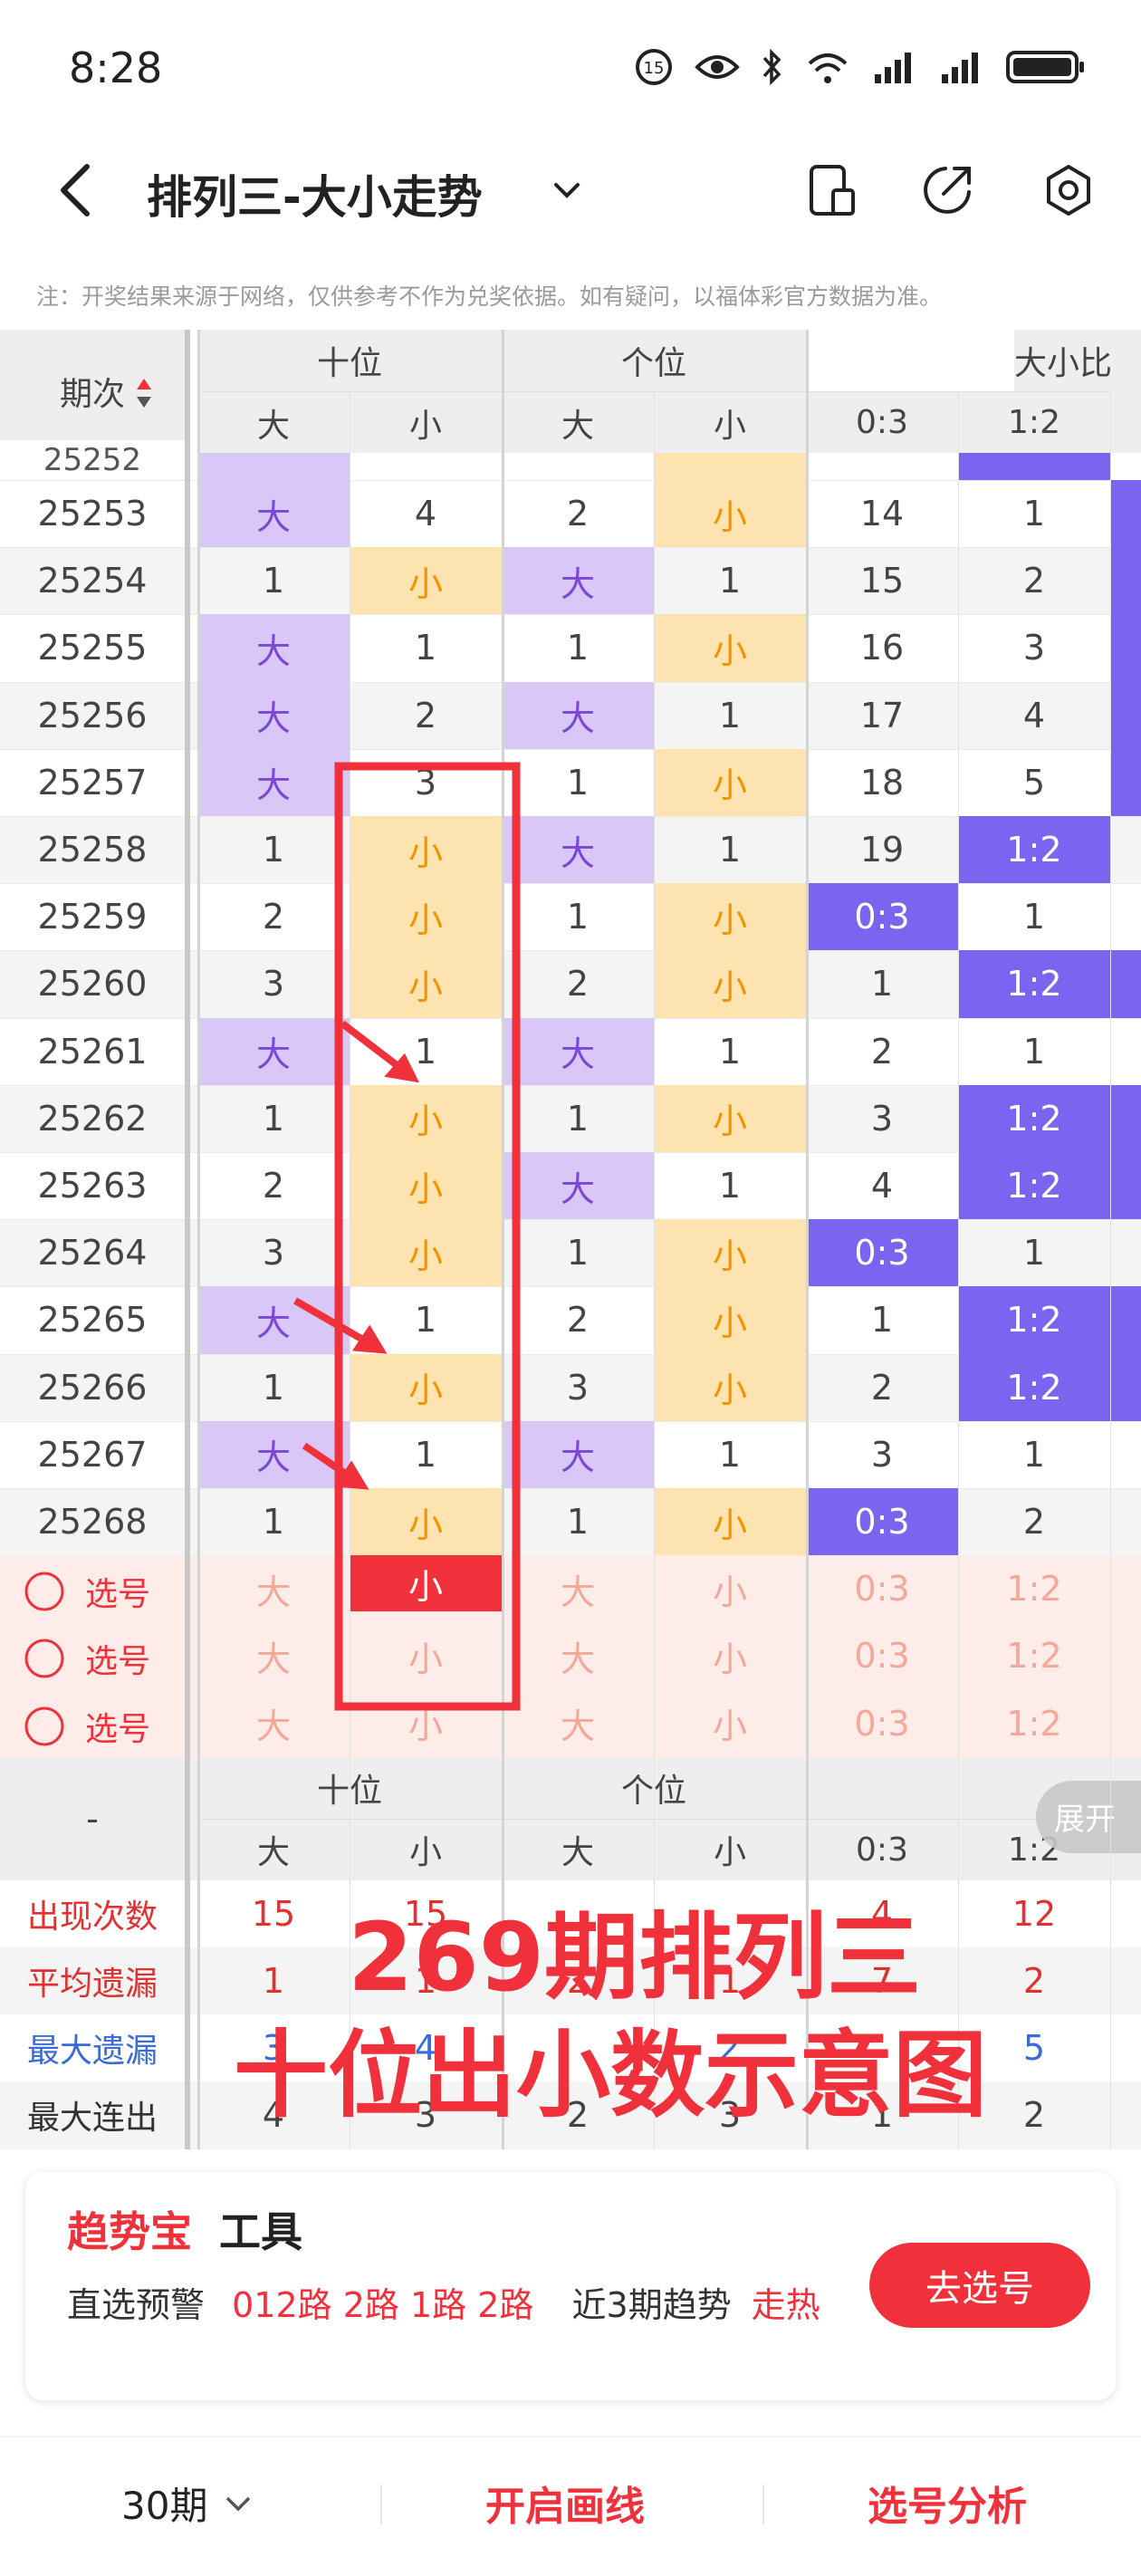 The width and height of the screenshot is (1141, 2576). Describe the element at coordinates (717, 67) in the screenshot. I see `eye-icon` at that location.